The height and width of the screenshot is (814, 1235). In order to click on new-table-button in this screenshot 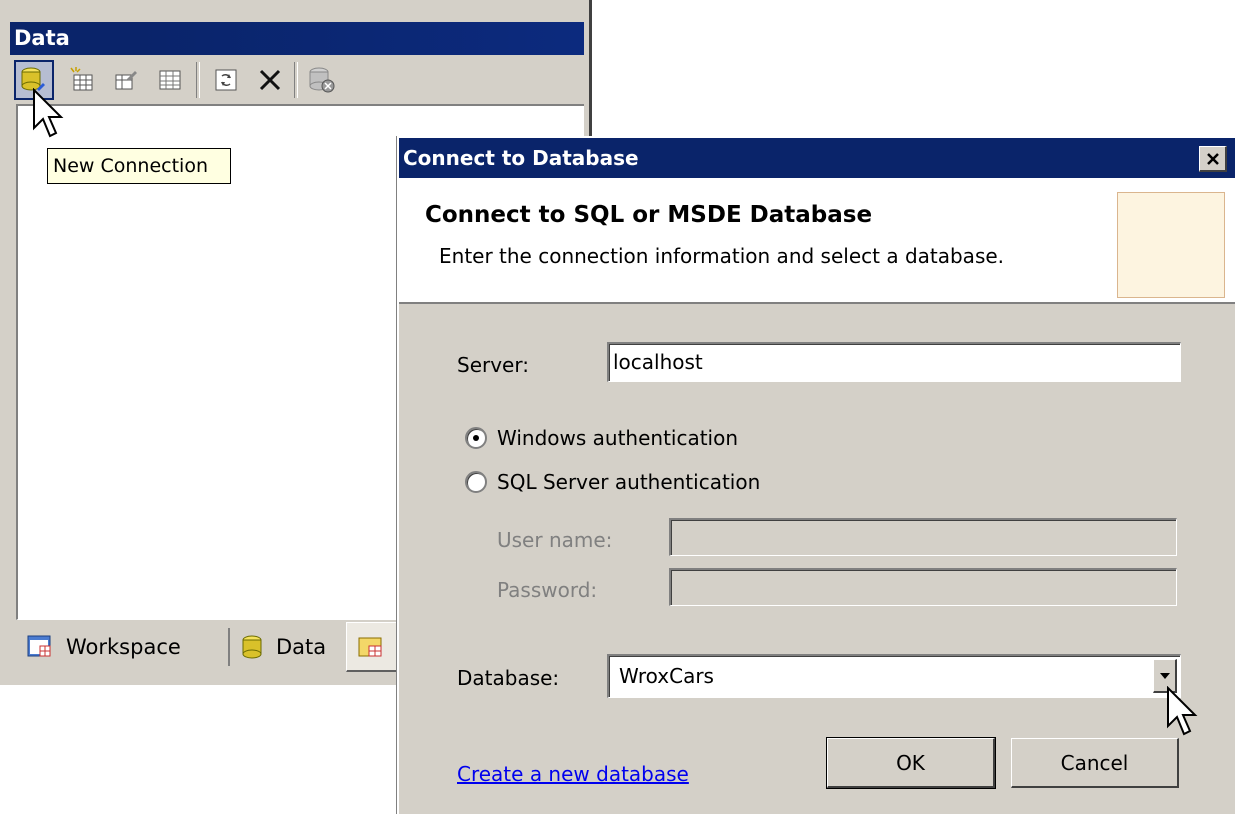, I will do `click(82, 80)`.